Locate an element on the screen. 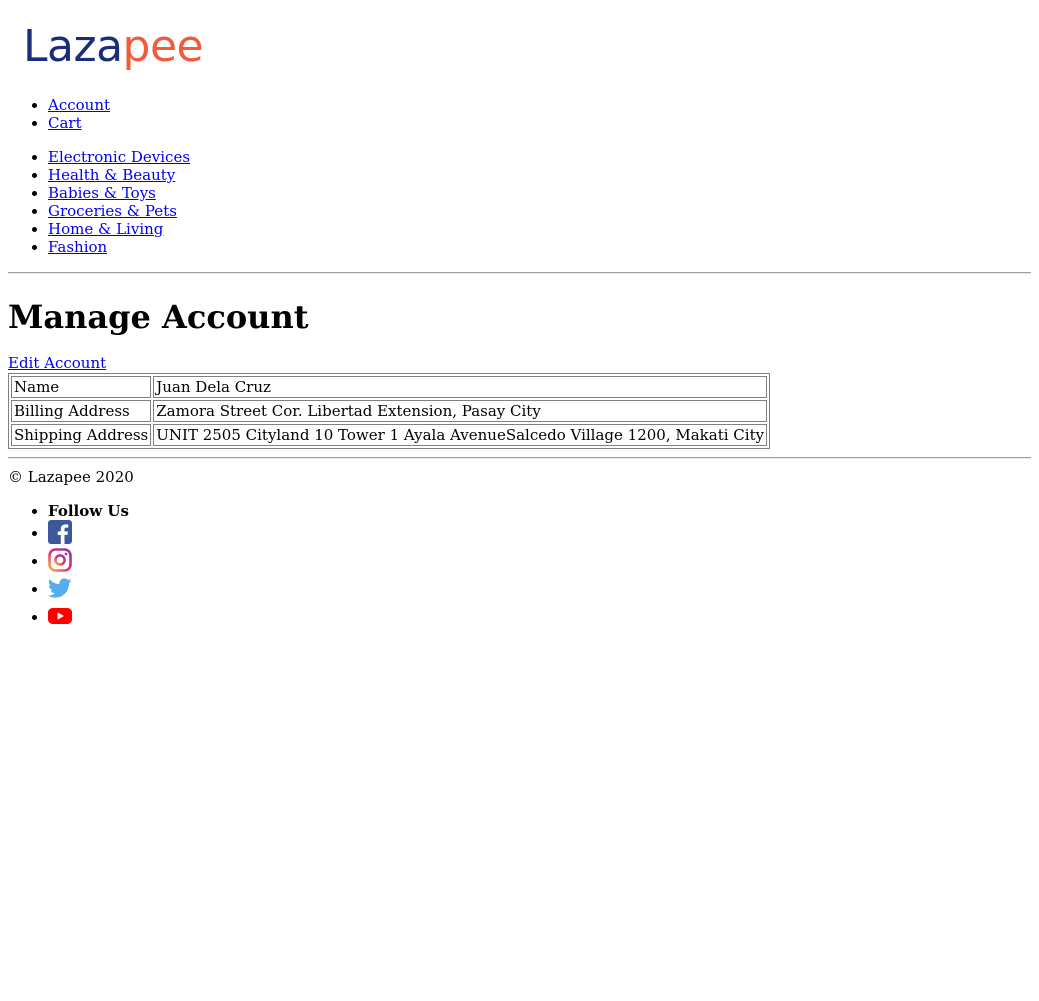  page-title: Manage Account is located at coordinates (158, 317).